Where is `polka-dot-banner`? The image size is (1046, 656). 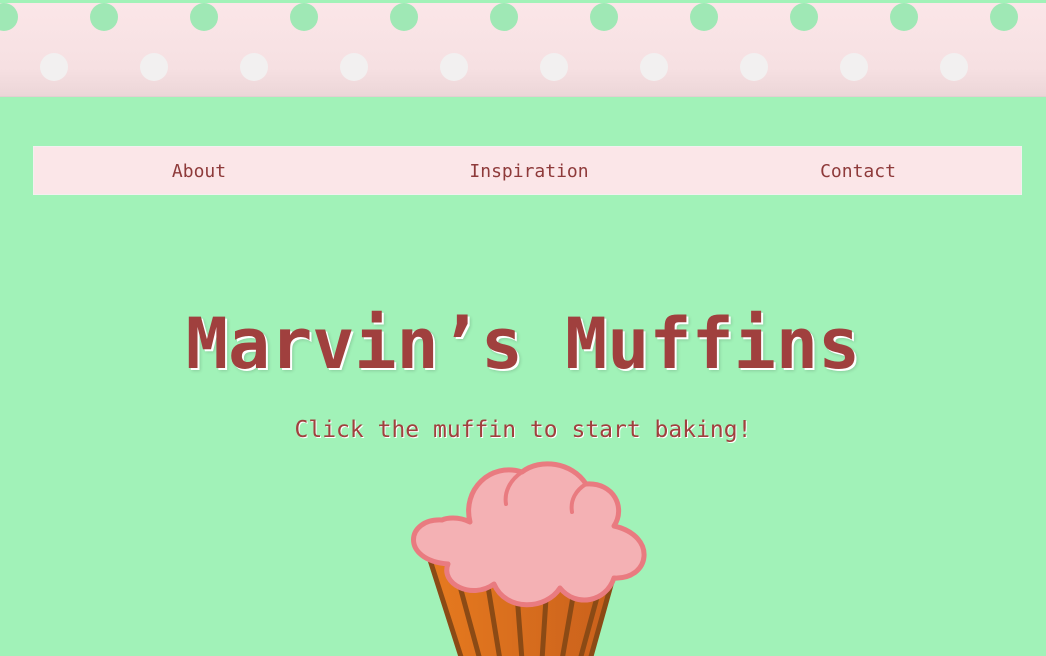
polka-dot-banner is located at coordinates (523, 50).